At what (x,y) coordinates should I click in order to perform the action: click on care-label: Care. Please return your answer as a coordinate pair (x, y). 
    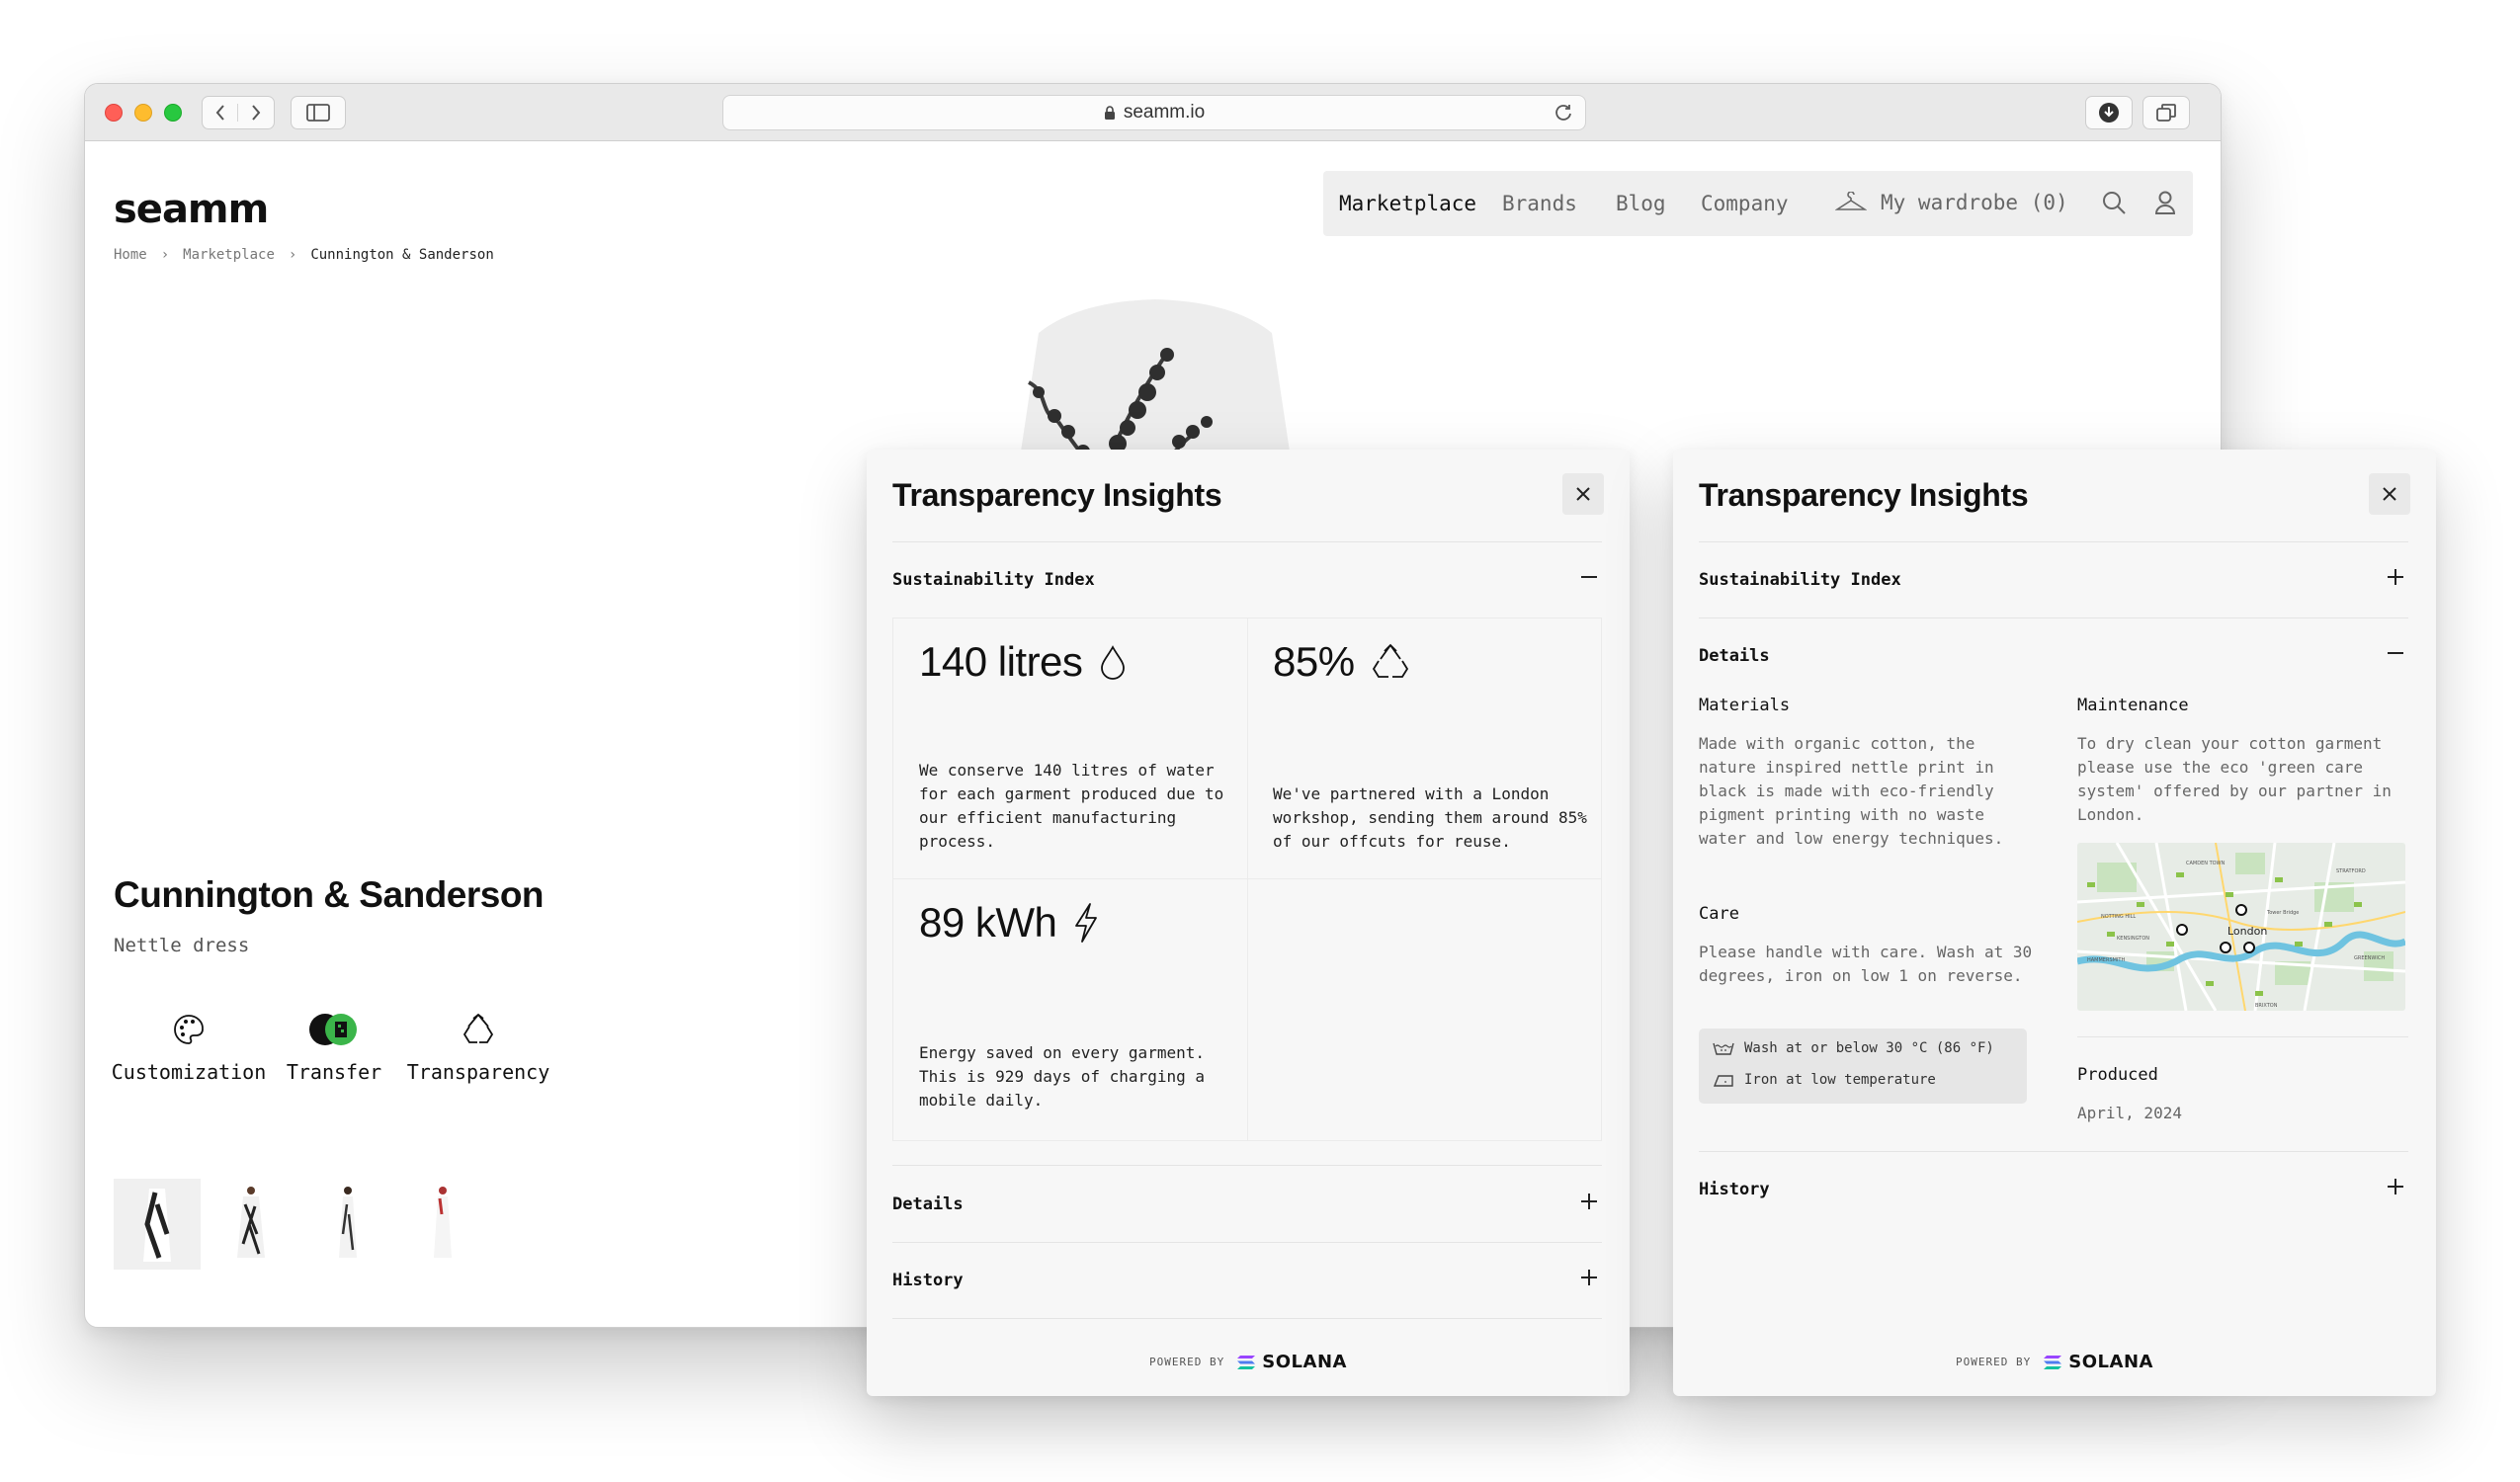
    Looking at the image, I should click on (1719, 914).